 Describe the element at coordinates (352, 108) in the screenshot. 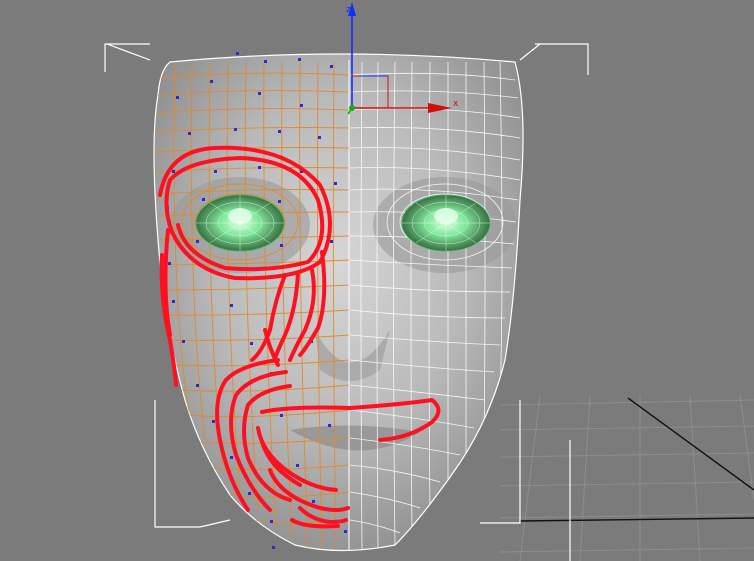

I see `gizmo-center` at that location.